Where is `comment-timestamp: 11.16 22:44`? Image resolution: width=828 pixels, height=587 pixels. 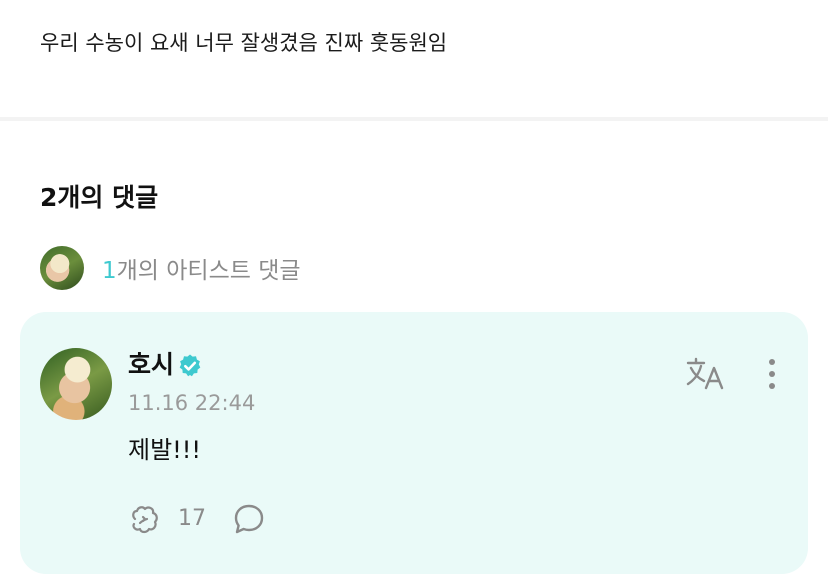 comment-timestamp: 11.16 22:44 is located at coordinates (192, 403).